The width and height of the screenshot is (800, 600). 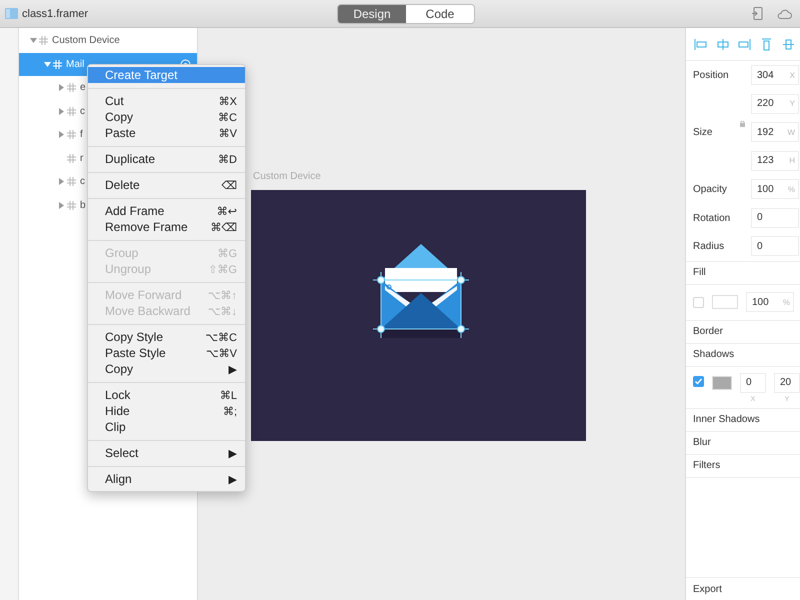 What do you see at coordinates (706, 465) in the screenshot?
I see `section-label: Filters` at bounding box center [706, 465].